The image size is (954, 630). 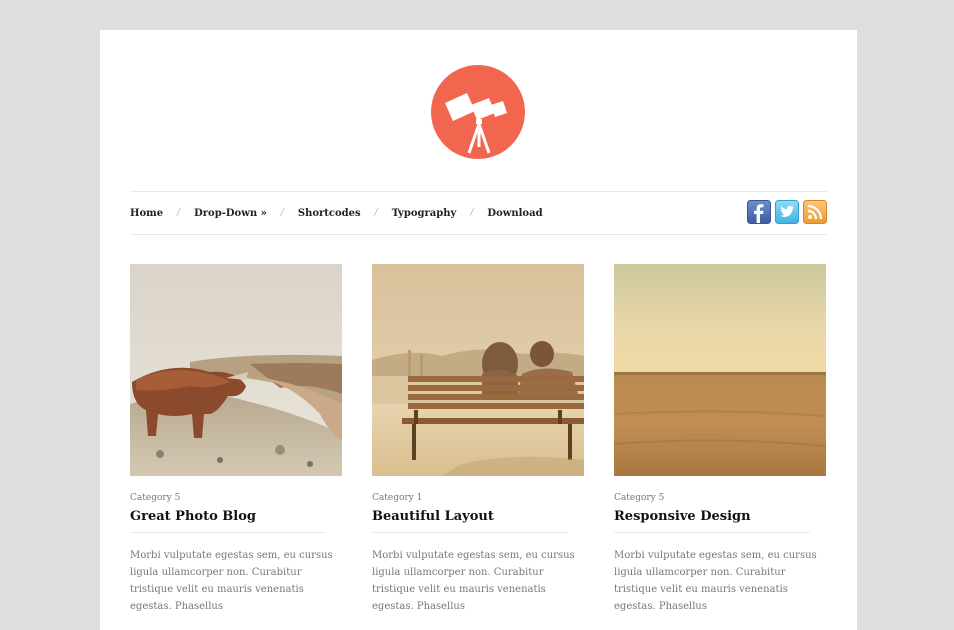 I want to click on couple-on-bench-photo, so click(x=478, y=370).